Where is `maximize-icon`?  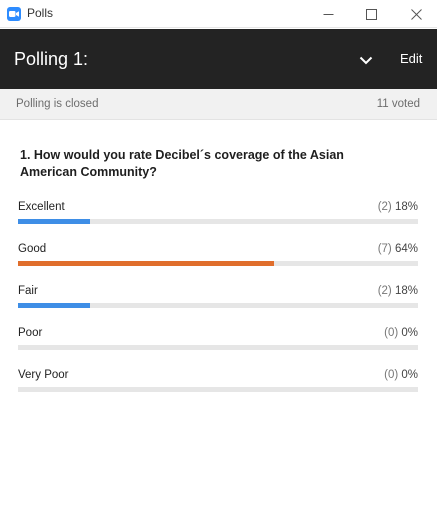
maximize-icon is located at coordinates (371, 14).